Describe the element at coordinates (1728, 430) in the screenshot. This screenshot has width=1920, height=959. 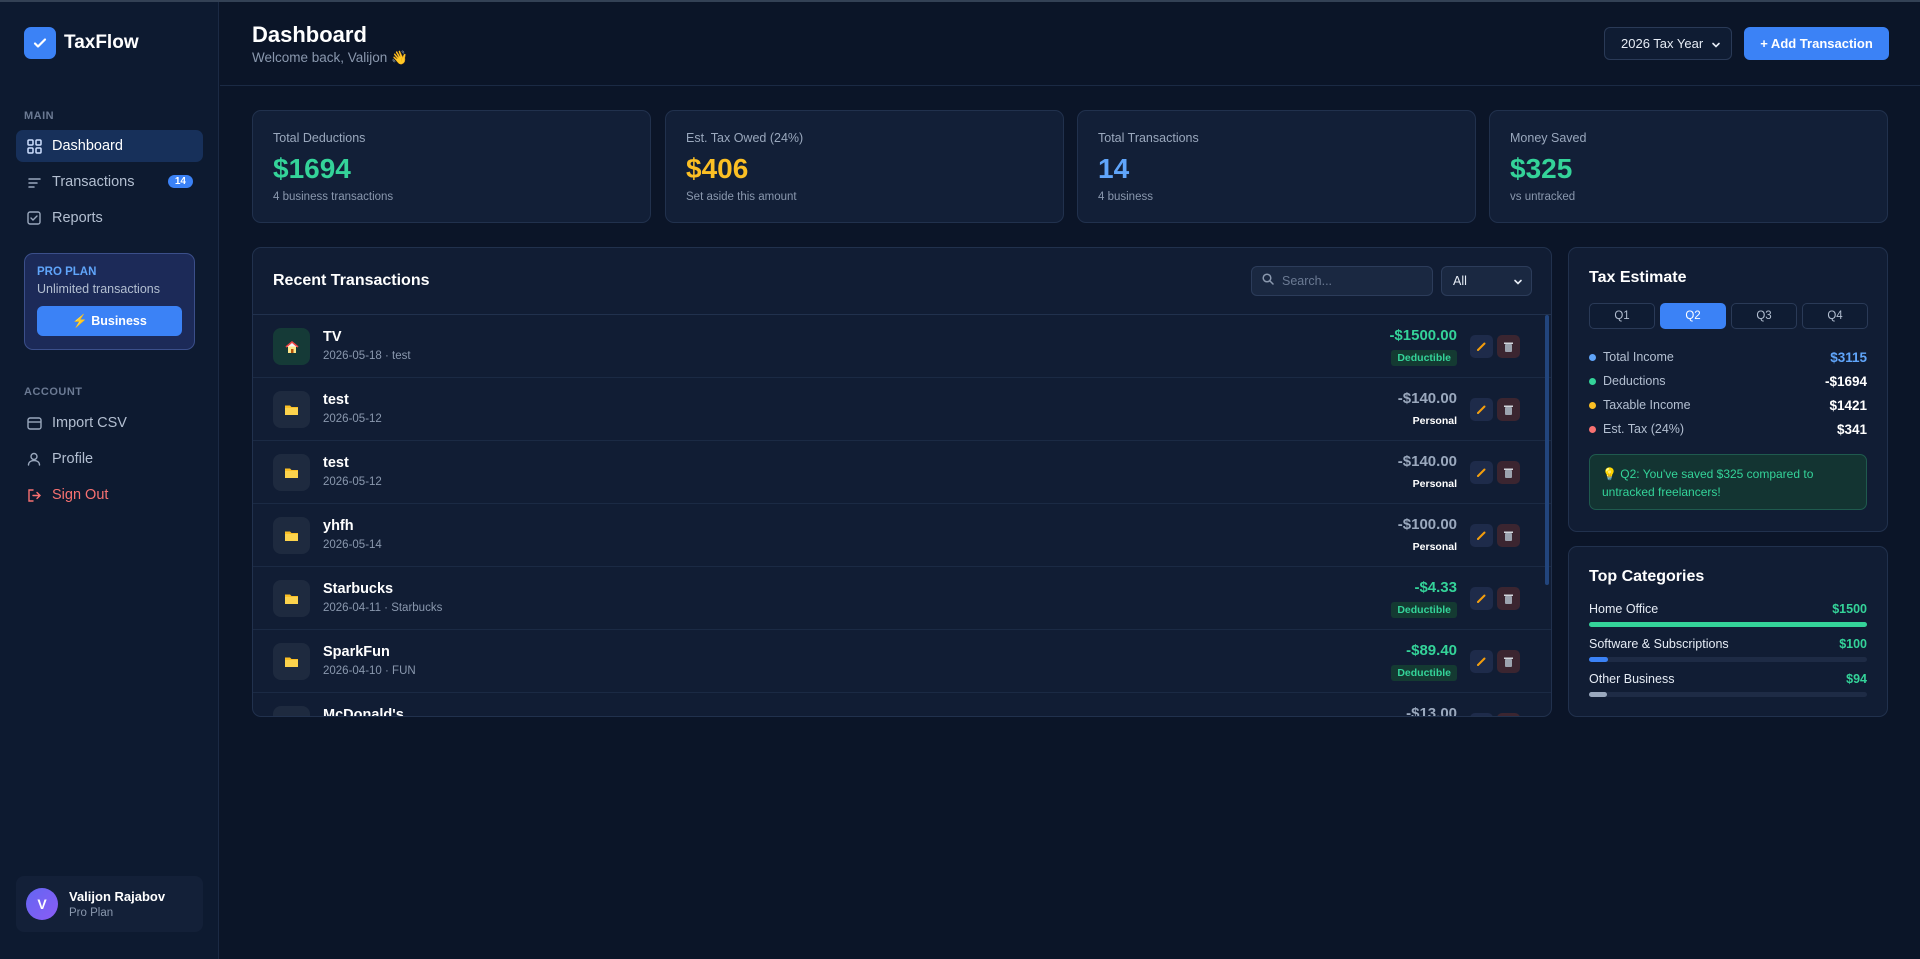
I see `tax-row-est-tax: Est. Tax (24%) $341` at that location.